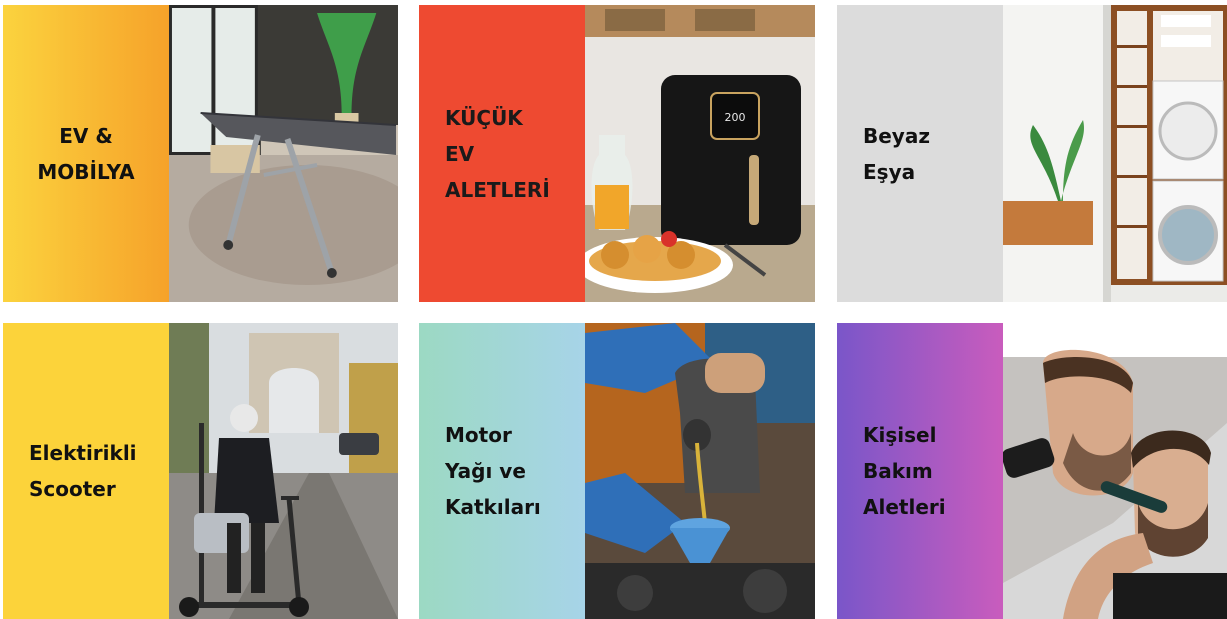 The width and height of the screenshot is (1227, 619). Describe the element at coordinates (1115, 471) in the screenshot. I see `trimmer-photo` at that location.